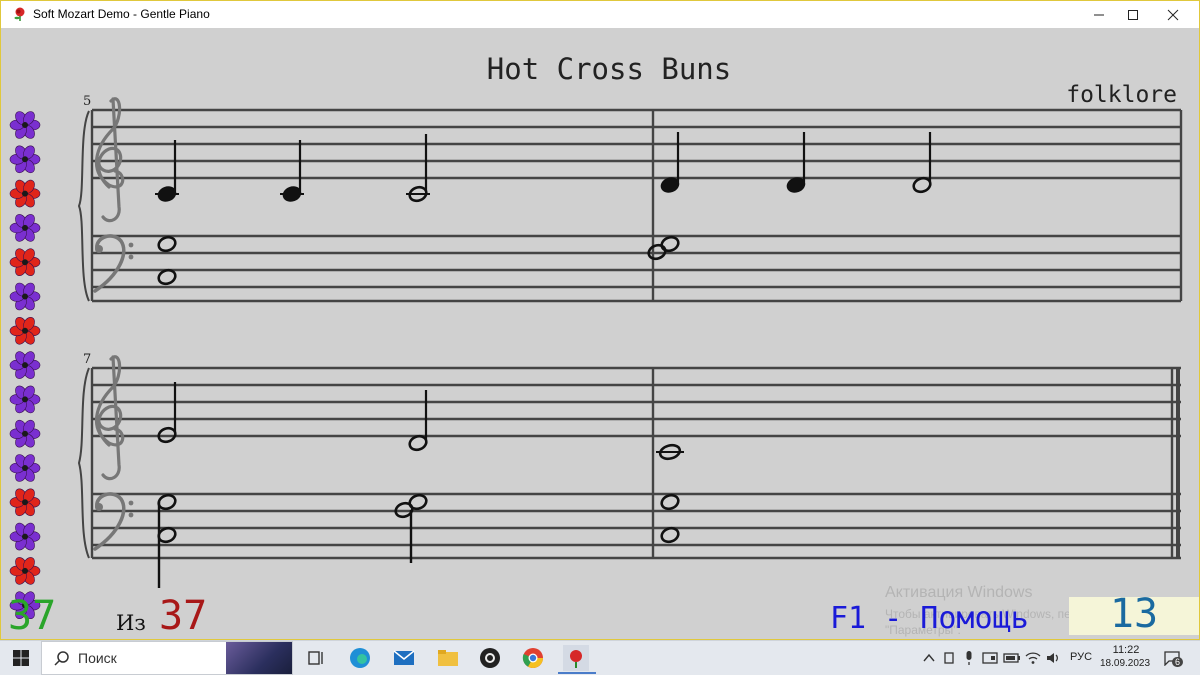  I want to click on clock-date: 18.09.2023, so click(1125, 663).